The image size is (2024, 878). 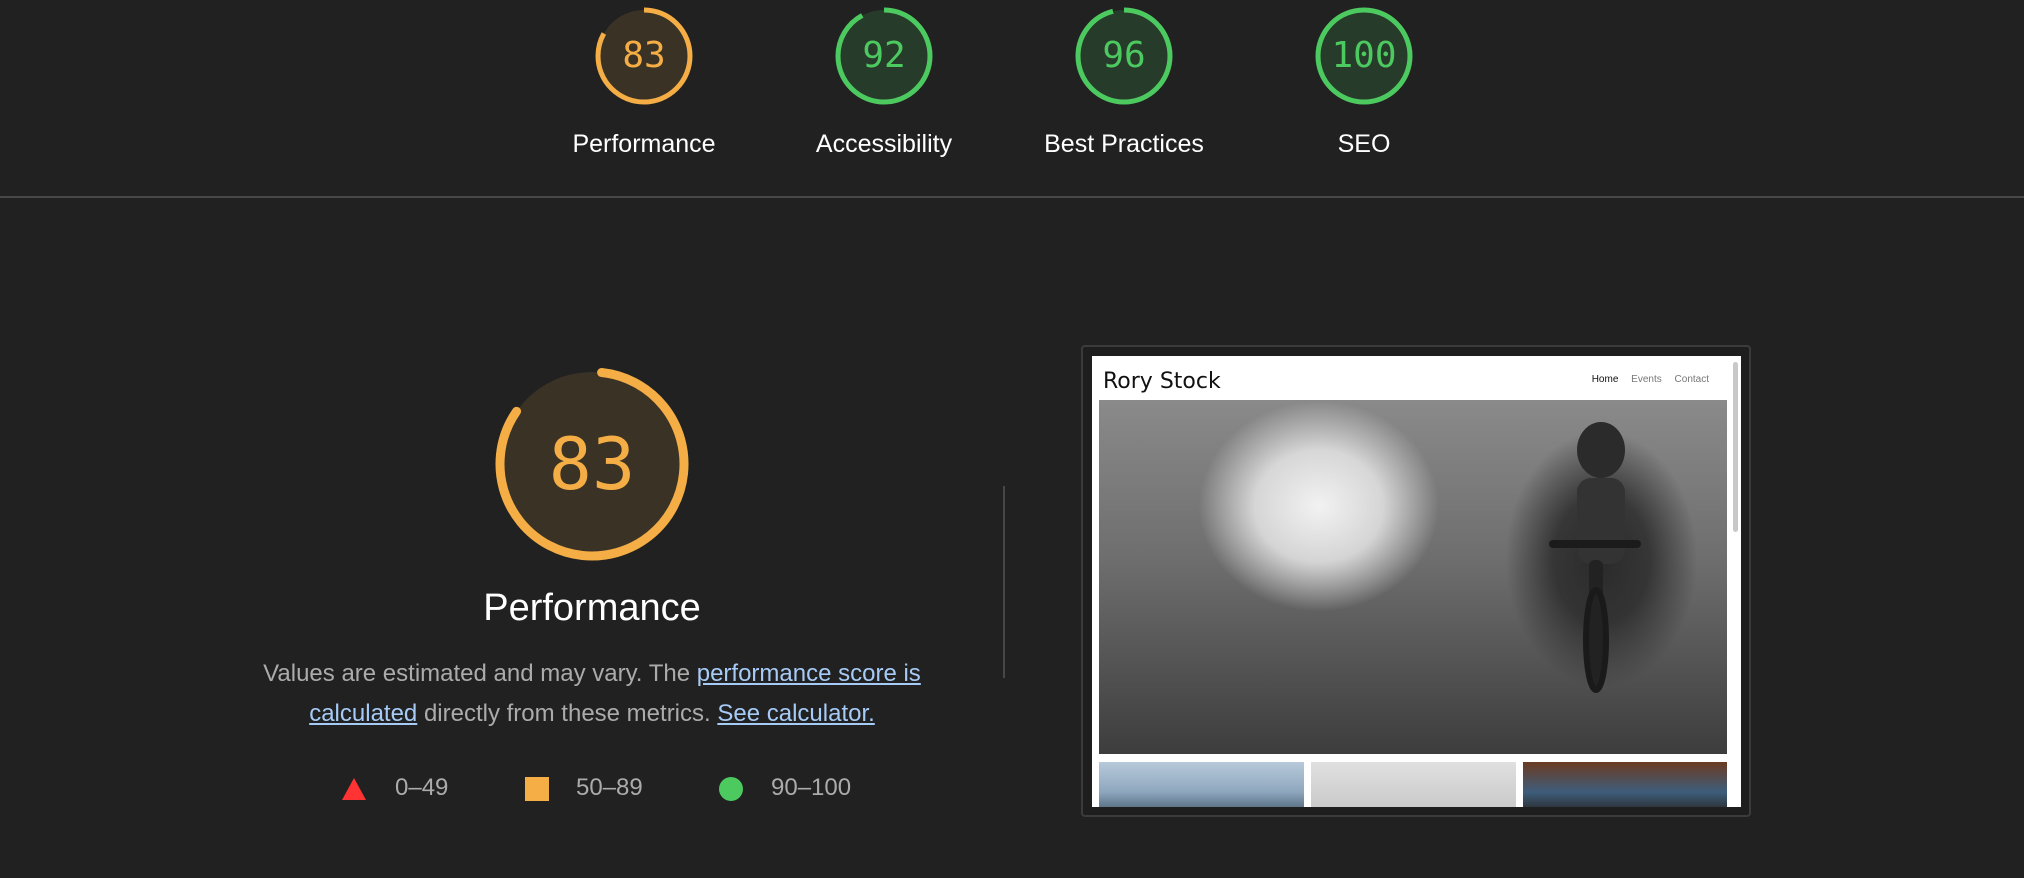 What do you see at coordinates (1605, 379) in the screenshot?
I see `site-nav-home: Home` at bounding box center [1605, 379].